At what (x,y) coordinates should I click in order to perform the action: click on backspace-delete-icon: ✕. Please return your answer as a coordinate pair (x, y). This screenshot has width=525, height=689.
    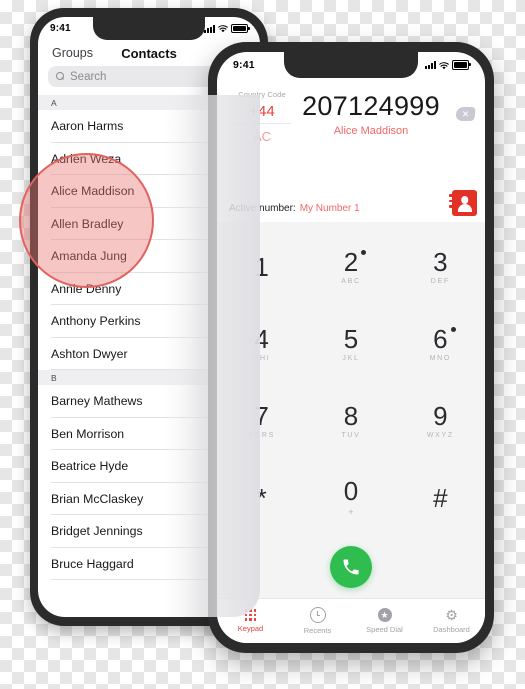
    Looking at the image, I should click on (465, 114).